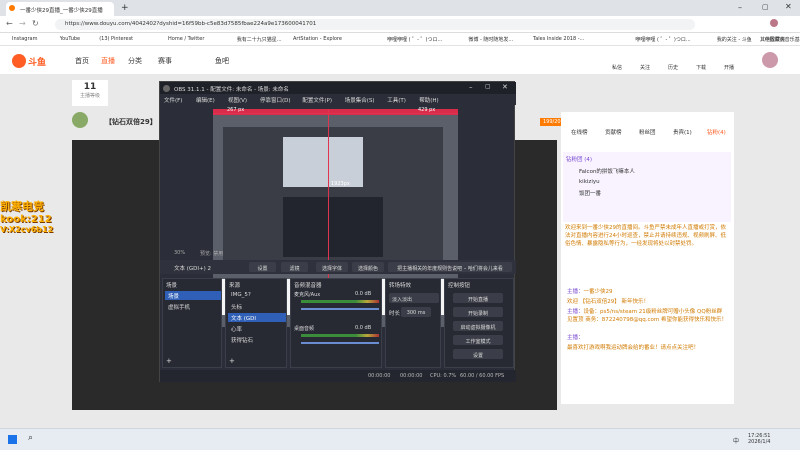 The height and width of the screenshot is (450, 800). What do you see at coordinates (613, 132) in the screenshot?
I see `chat-tab: 贡献榜` at bounding box center [613, 132].